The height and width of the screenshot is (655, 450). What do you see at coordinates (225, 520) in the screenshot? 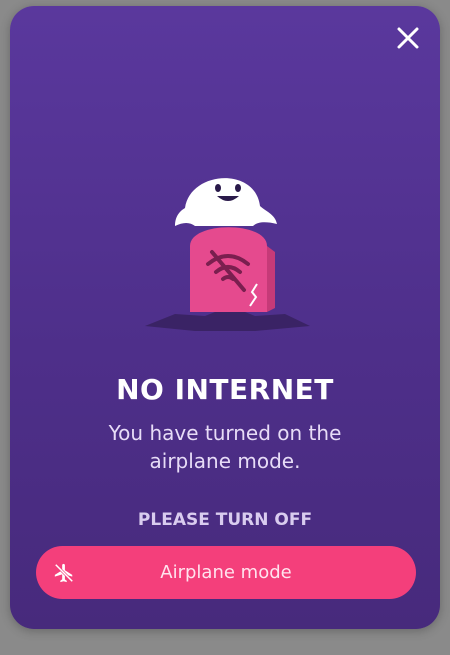
I see `dialog-prompt: PLEASE TURN OFF` at bounding box center [225, 520].